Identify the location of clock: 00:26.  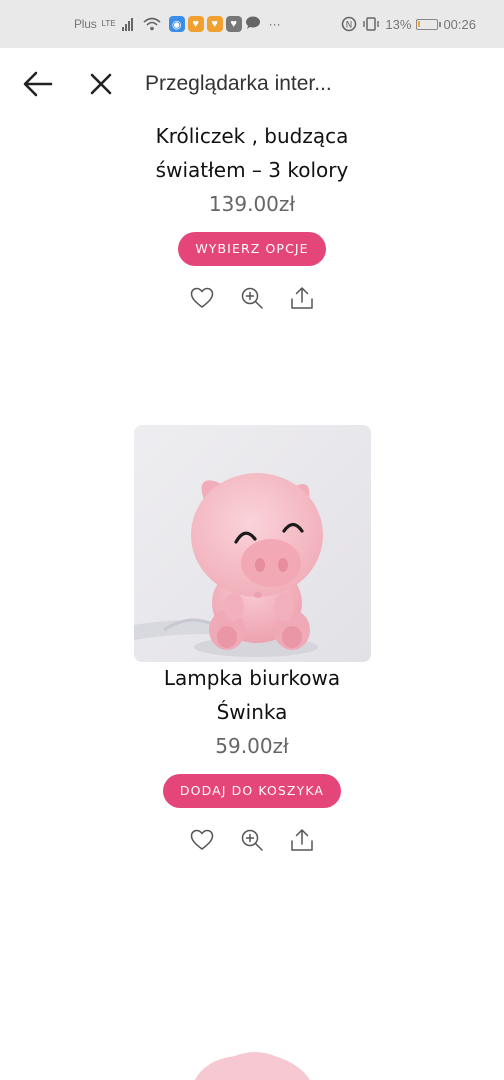
(459, 24).